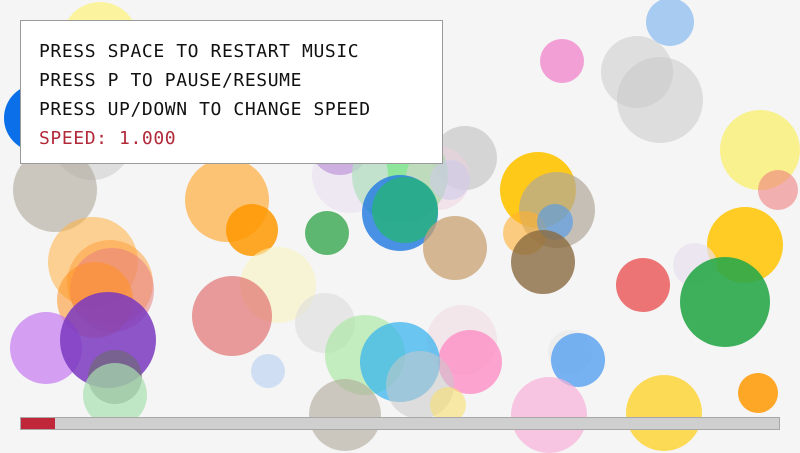  I want to click on music-progress-bar, so click(400, 423).